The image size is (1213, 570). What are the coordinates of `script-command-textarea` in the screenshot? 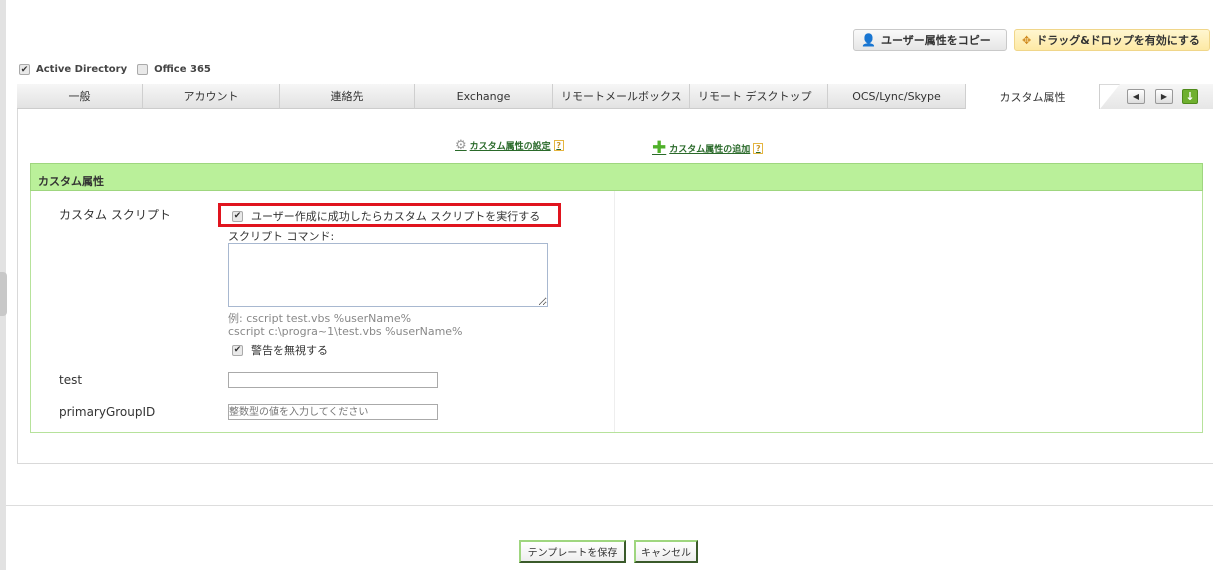 It's located at (388, 275).